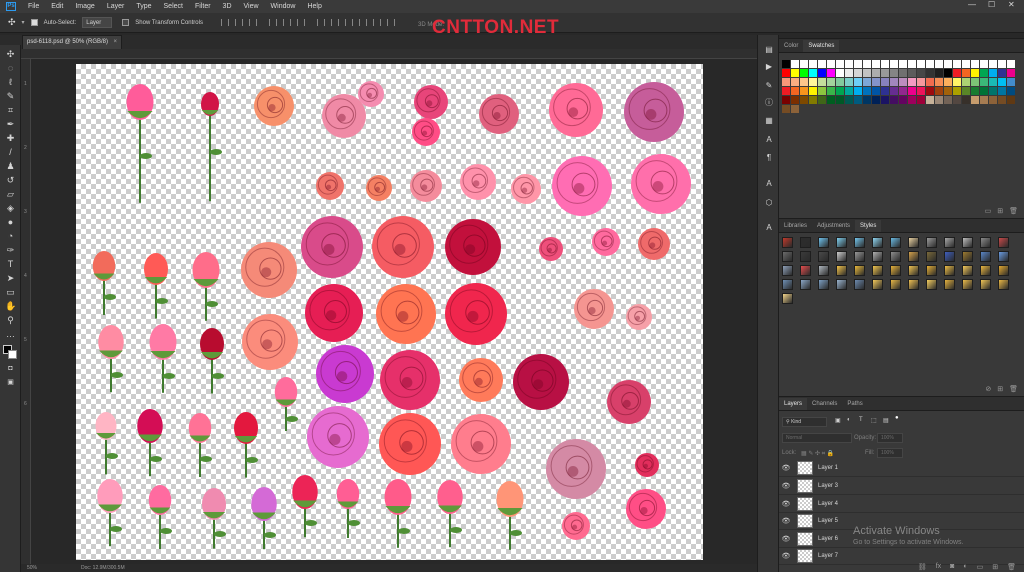 This screenshot has width=1024, height=572. Describe the element at coordinates (1011, 567) in the screenshot. I see `delete-layer-icon: 🗑` at that location.